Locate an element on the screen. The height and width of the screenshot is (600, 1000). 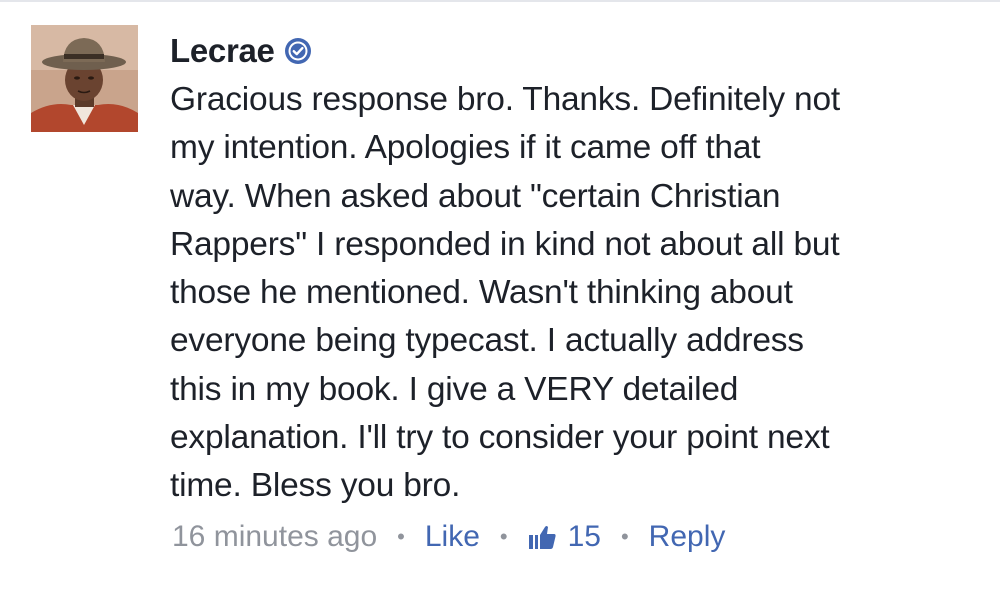
like-button: Like is located at coordinates (452, 537).